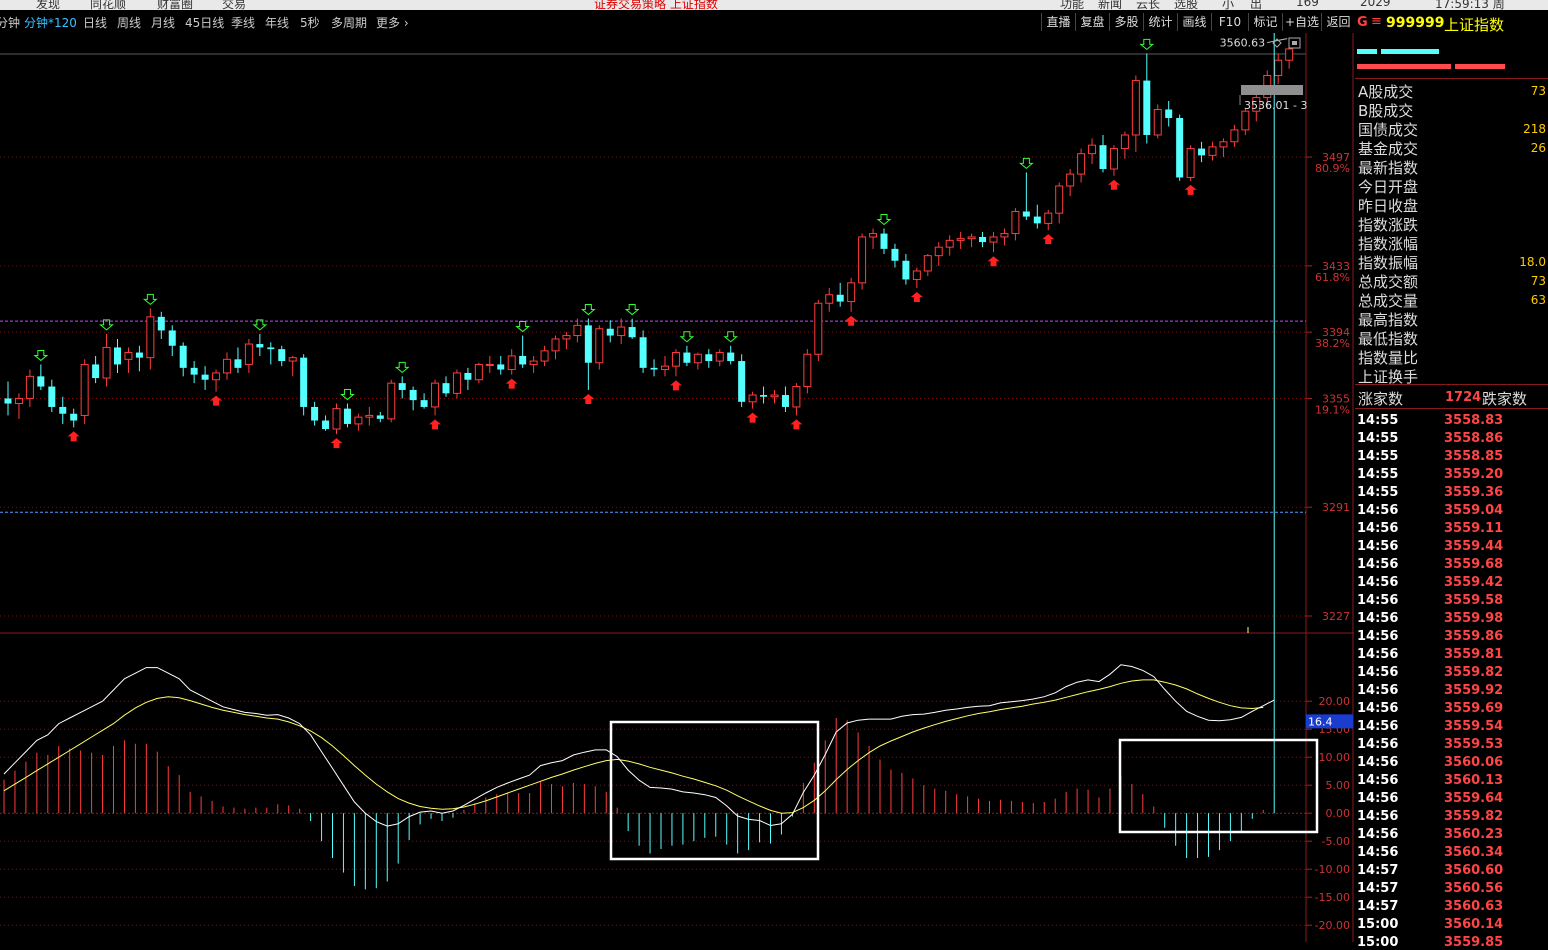 This screenshot has width=1548, height=950. I want to click on stat-label: 国债成交, so click(1388, 130).